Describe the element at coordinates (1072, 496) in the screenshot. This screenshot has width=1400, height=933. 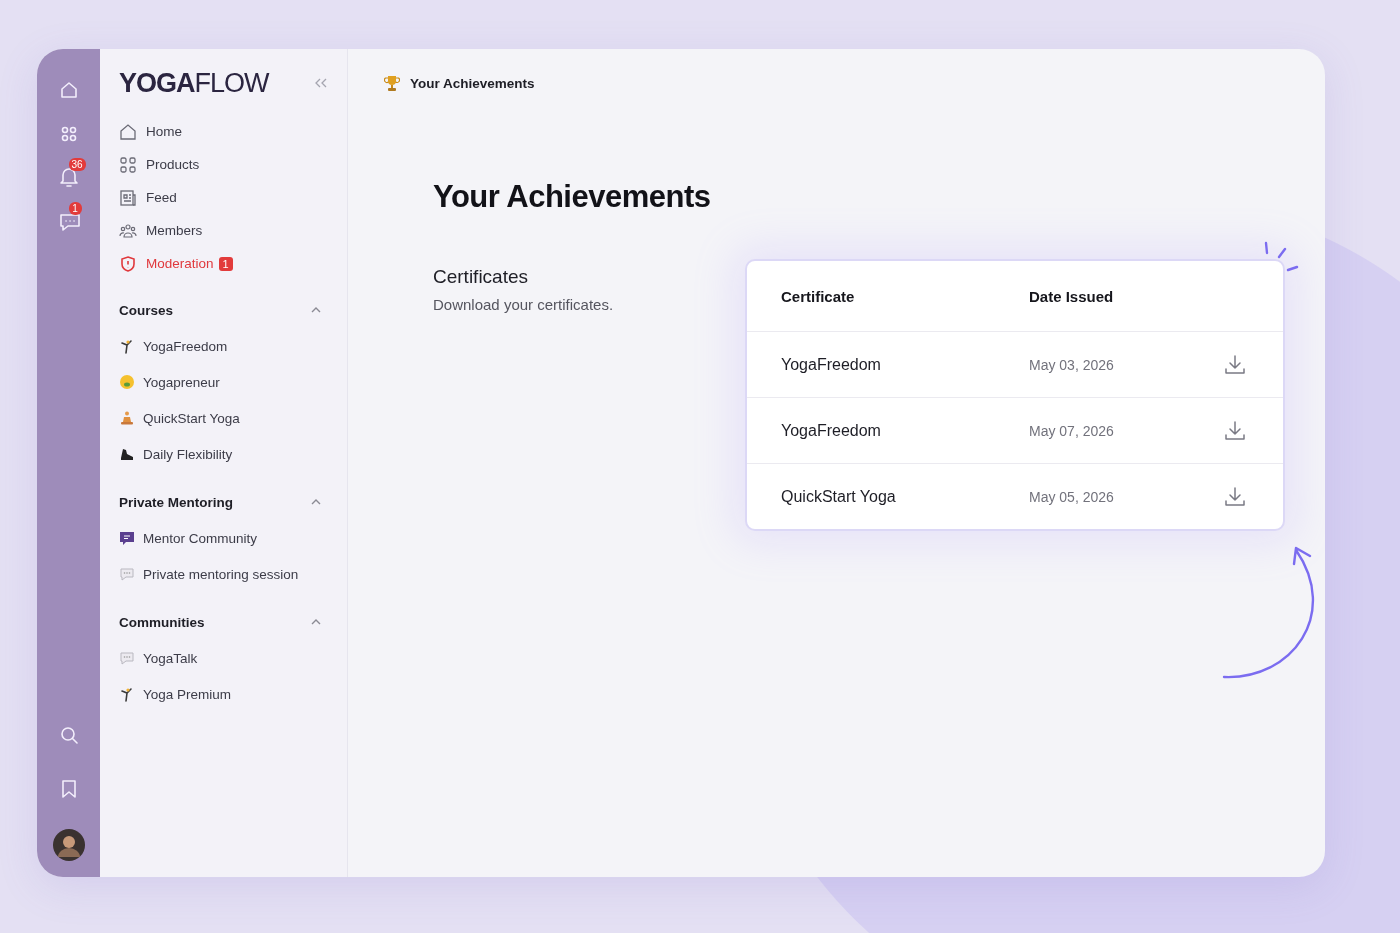
I see `issue-date: May 05, 2026` at that location.